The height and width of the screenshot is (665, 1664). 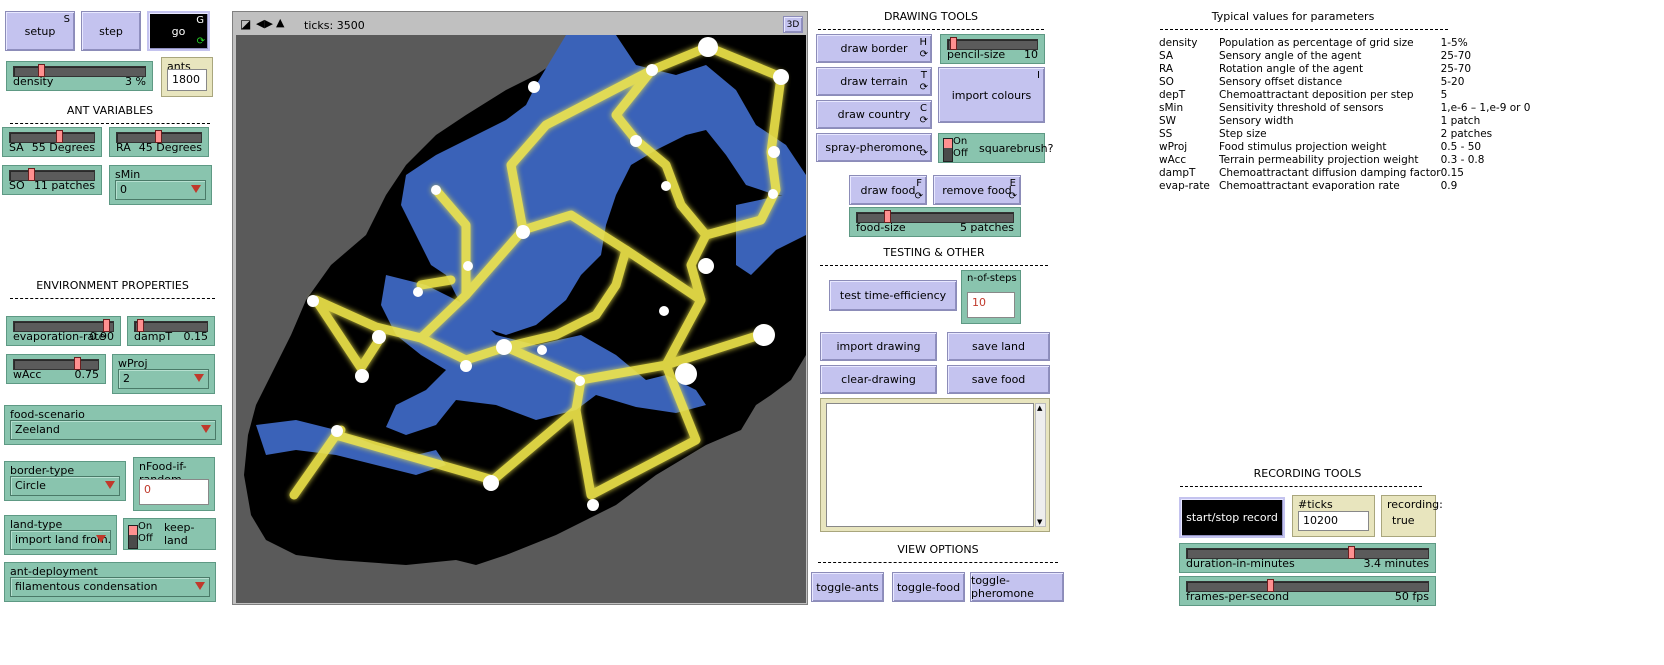 What do you see at coordinates (935, 222) in the screenshot?
I see `food-size-slider: food-size 5 patches` at bounding box center [935, 222].